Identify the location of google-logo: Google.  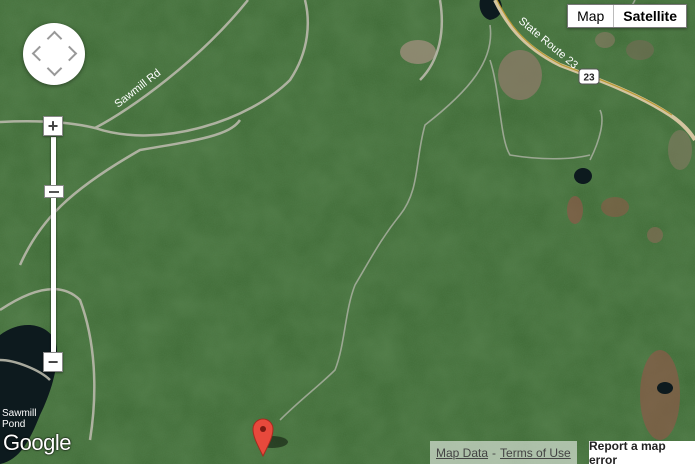
(37, 443).